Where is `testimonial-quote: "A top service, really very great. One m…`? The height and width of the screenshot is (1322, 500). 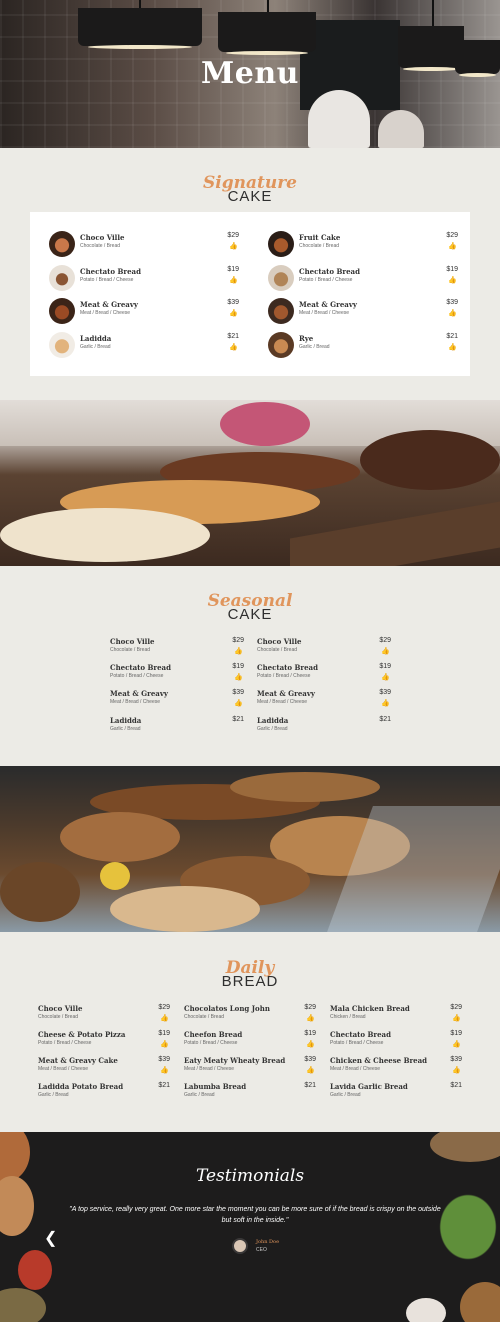
testimonial-quote: "A top service, really very great. One m… is located at coordinates (255, 1215).